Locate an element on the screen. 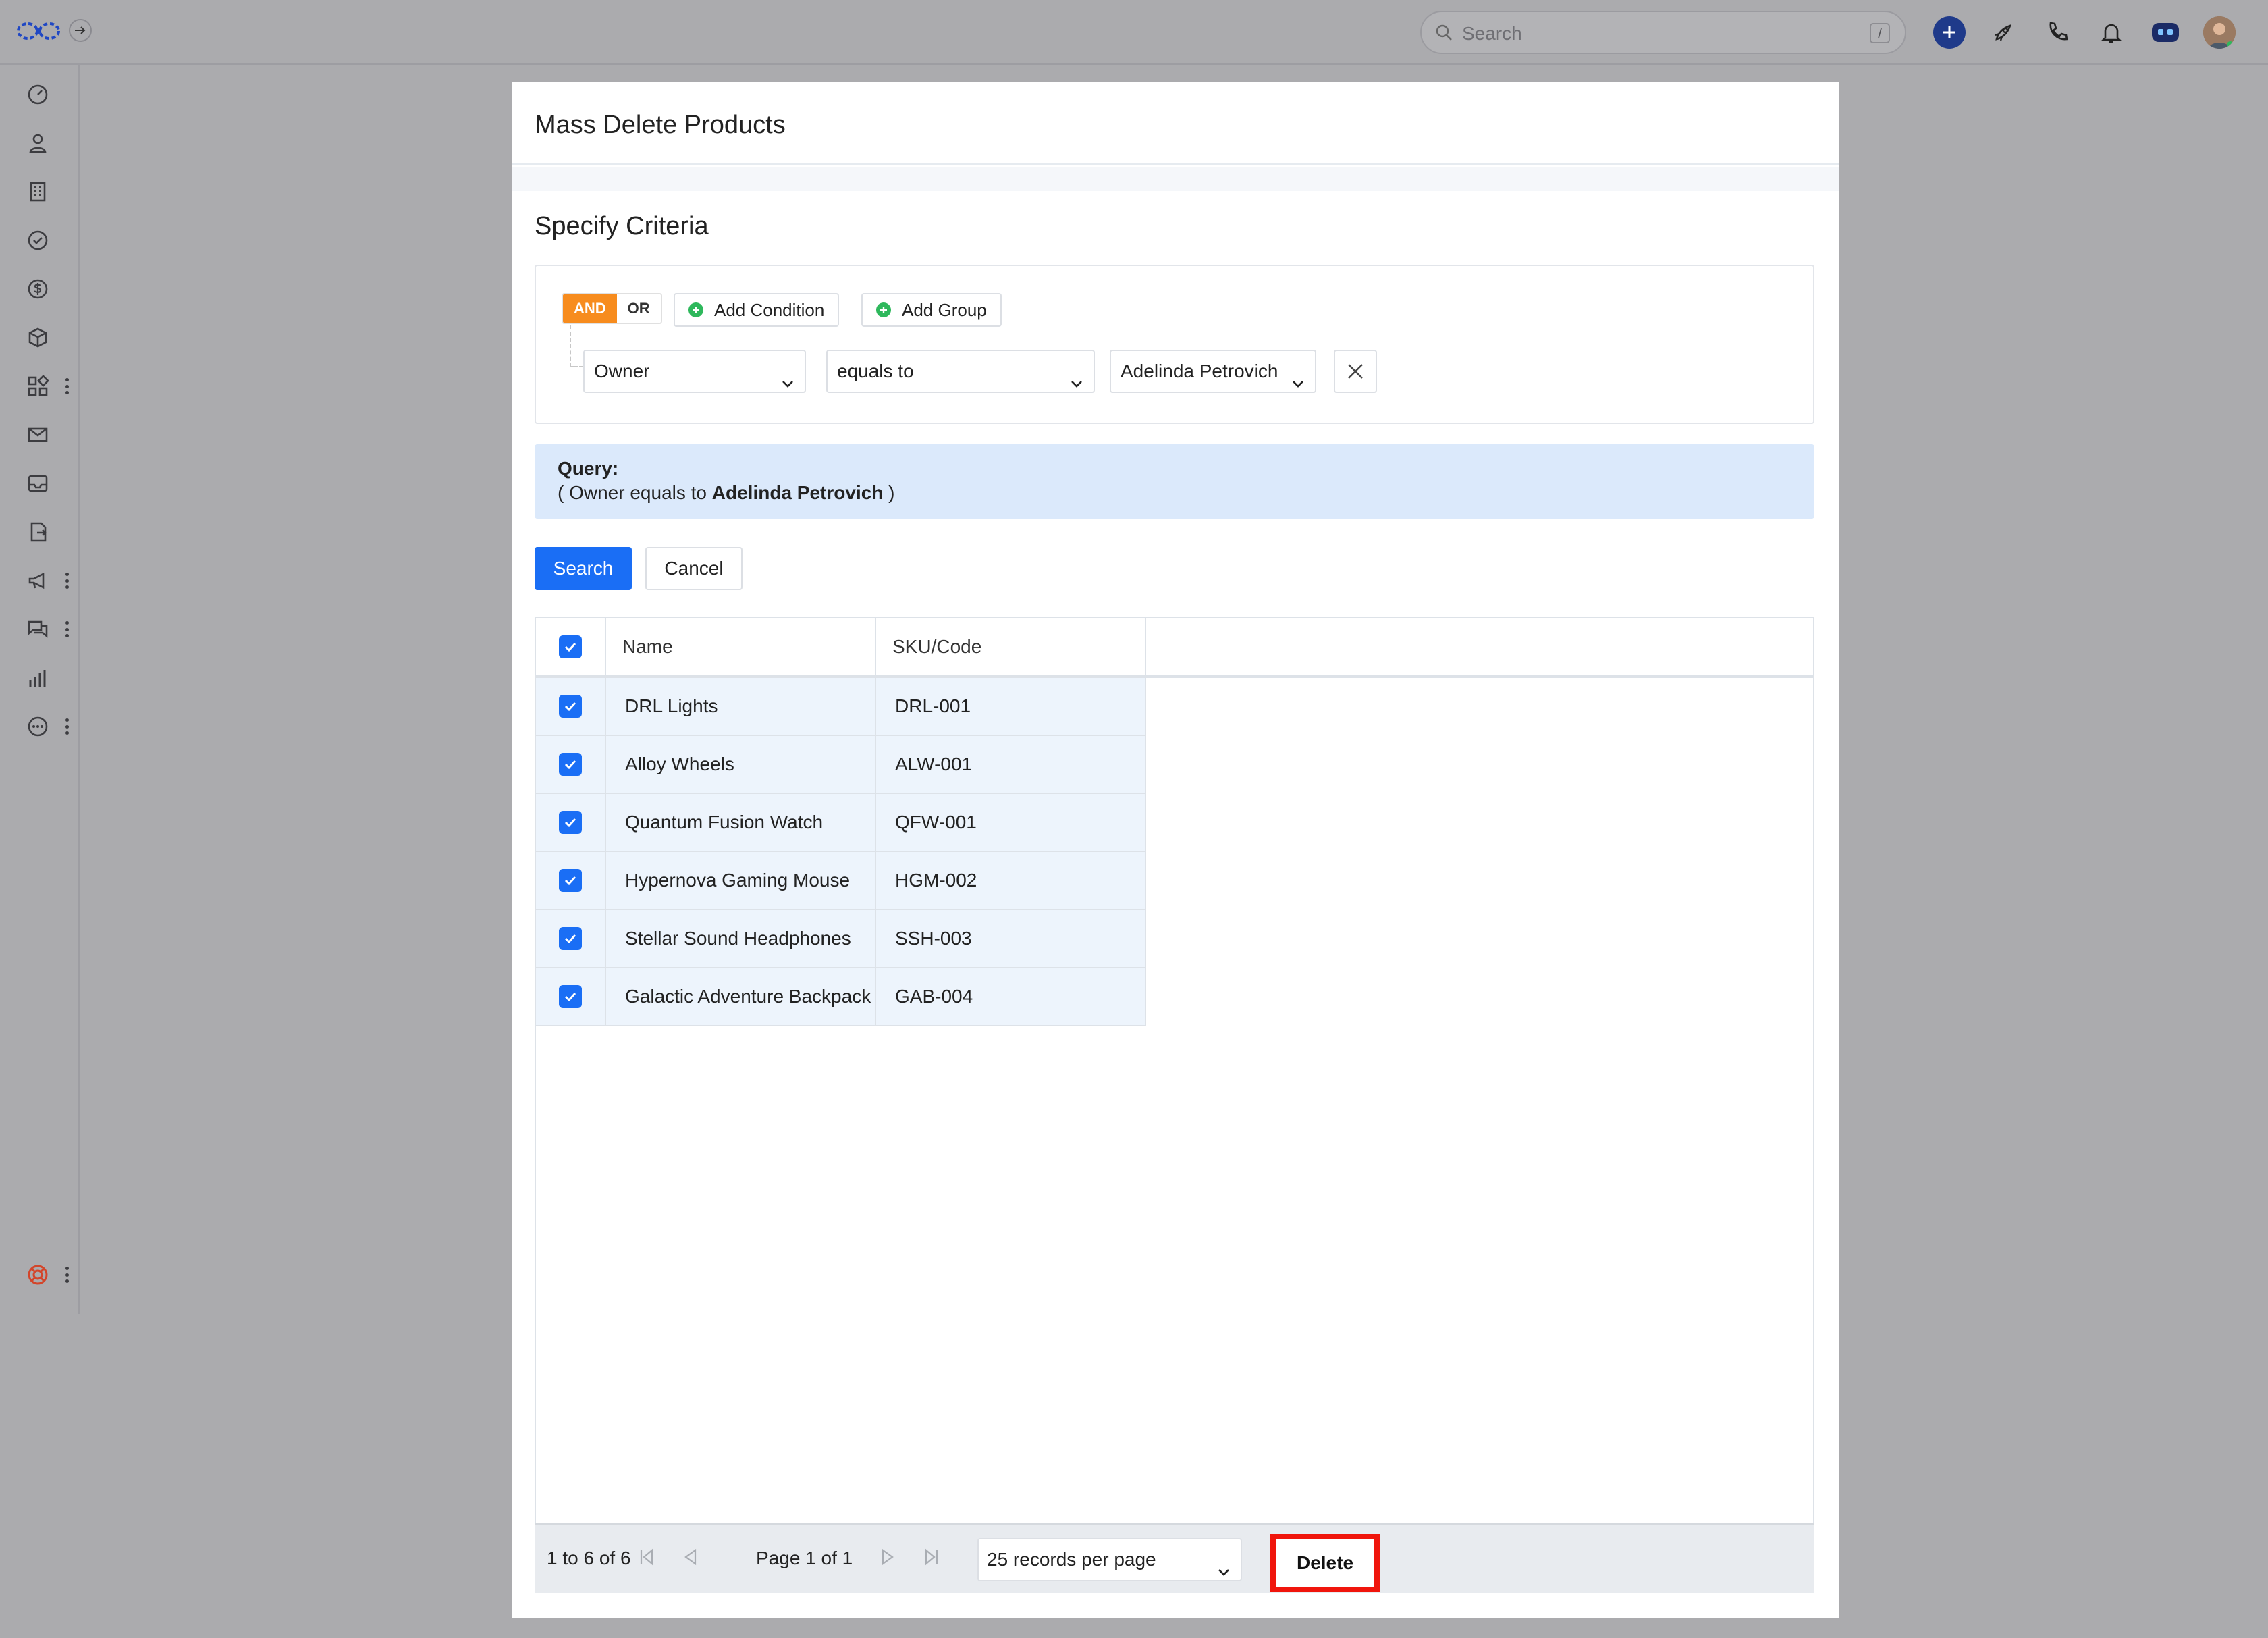  field-select-value: Owner is located at coordinates (622, 371).